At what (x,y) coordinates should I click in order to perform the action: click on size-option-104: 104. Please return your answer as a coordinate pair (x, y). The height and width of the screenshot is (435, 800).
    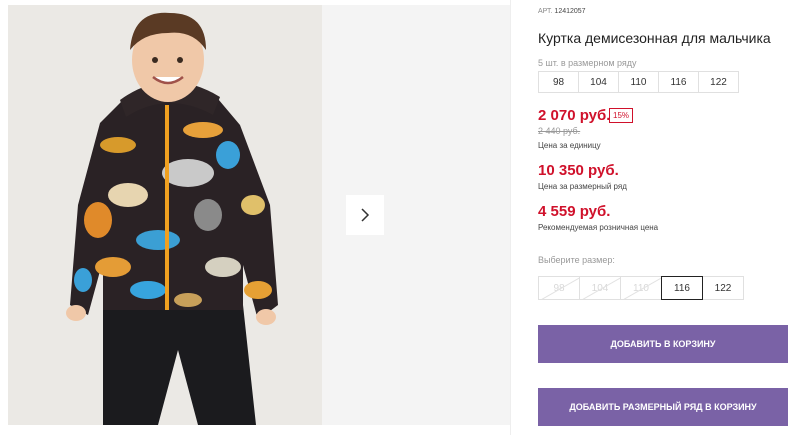
    Looking at the image, I should click on (600, 288).